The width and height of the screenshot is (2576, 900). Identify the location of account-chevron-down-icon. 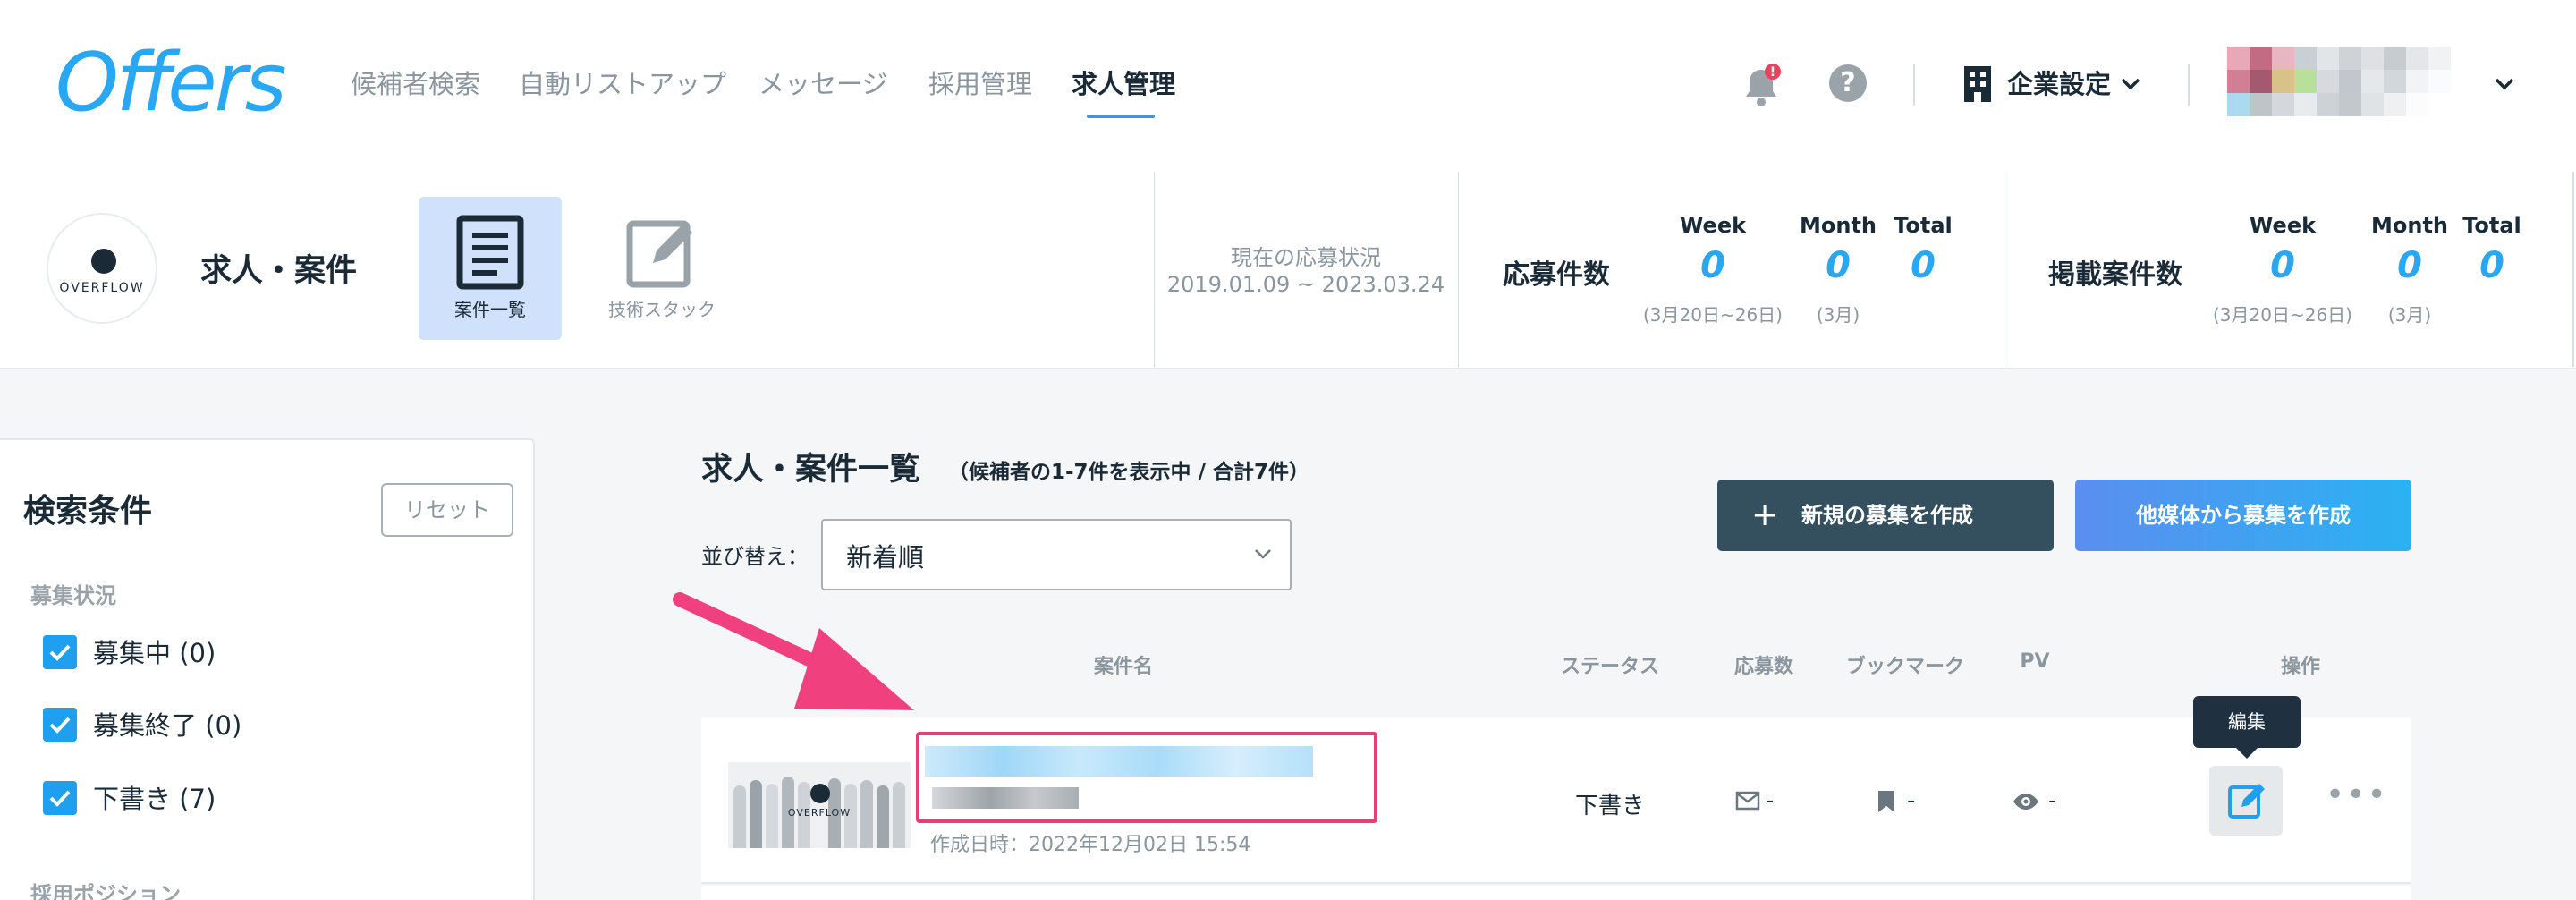
(2504, 84).